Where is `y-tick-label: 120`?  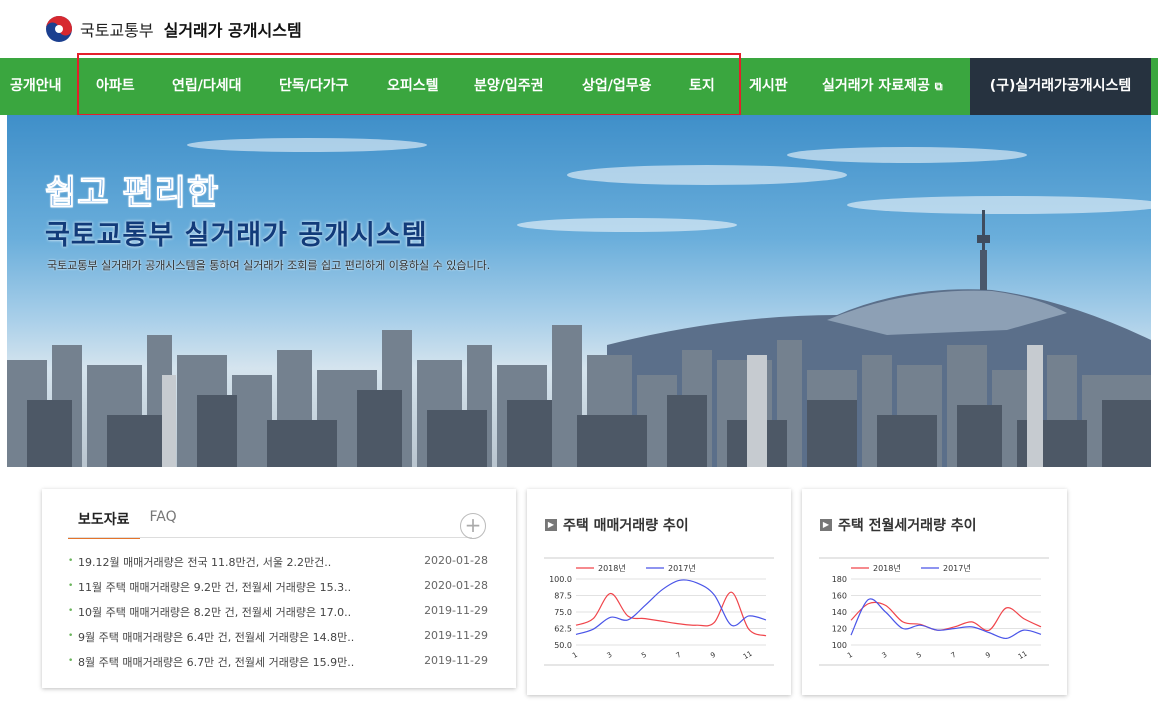 y-tick-label: 120 is located at coordinates (839, 629).